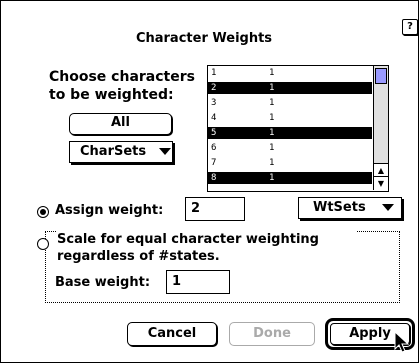 This screenshot has width=419, height=363. What do you see at coordinates (290, 163) in the screenshot?
I see `list-item: 71` at bounding box center [290, 163].